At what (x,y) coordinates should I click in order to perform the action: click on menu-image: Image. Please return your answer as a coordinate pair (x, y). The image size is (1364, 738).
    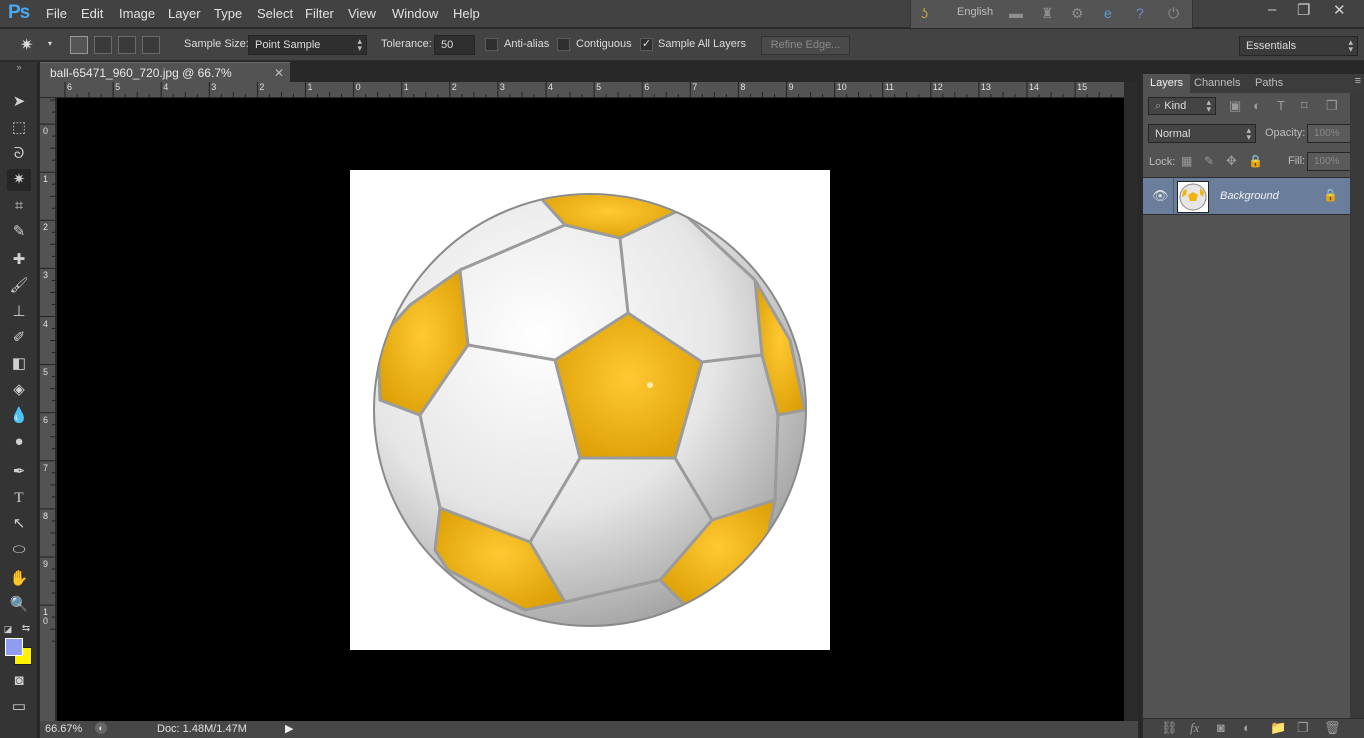
    Looking at the image, I should click on (137, 13).